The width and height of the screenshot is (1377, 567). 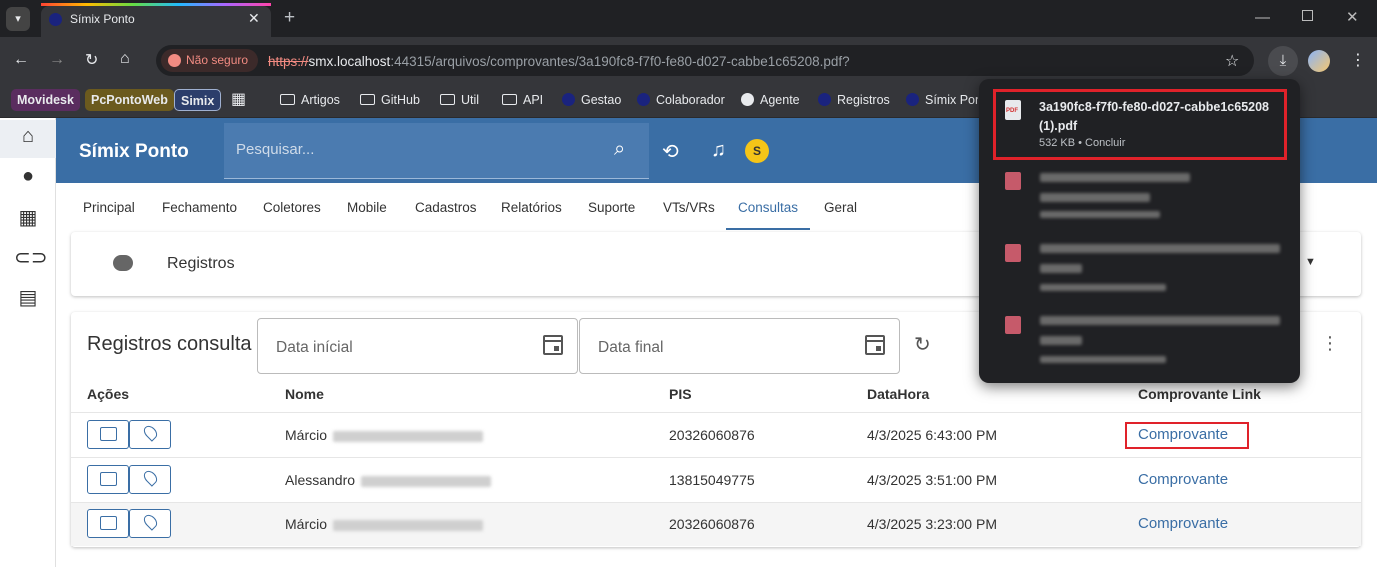 What do you see at coordinates (289, 18) in the screenshot?
I see `new-tab-button: +` at bounding box center [289, 18].